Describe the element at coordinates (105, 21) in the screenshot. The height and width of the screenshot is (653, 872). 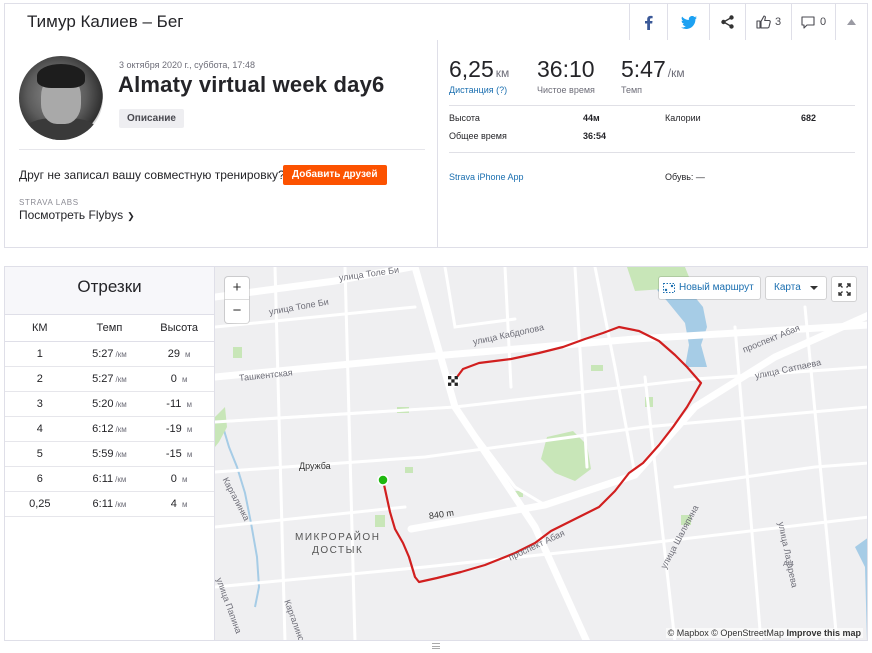
I see `page-title: Тимур Калиев – Бег` at that location.